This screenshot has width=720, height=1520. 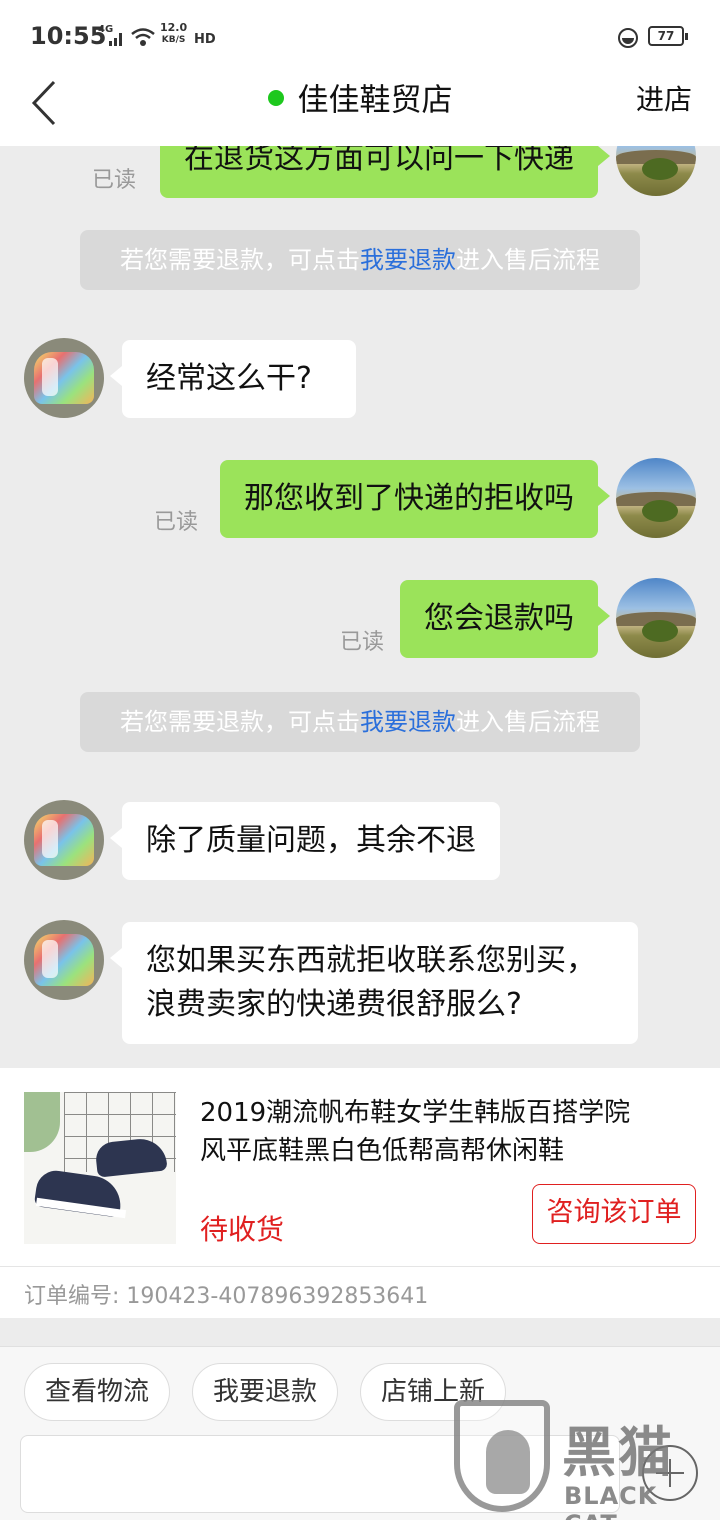 What do you see at coordinates (415, 1113) in the screenshot?
I see `product-title-line: 2019潮流帆布鞋女学生韩版百搭学院` at bounding box center [415, 1113].